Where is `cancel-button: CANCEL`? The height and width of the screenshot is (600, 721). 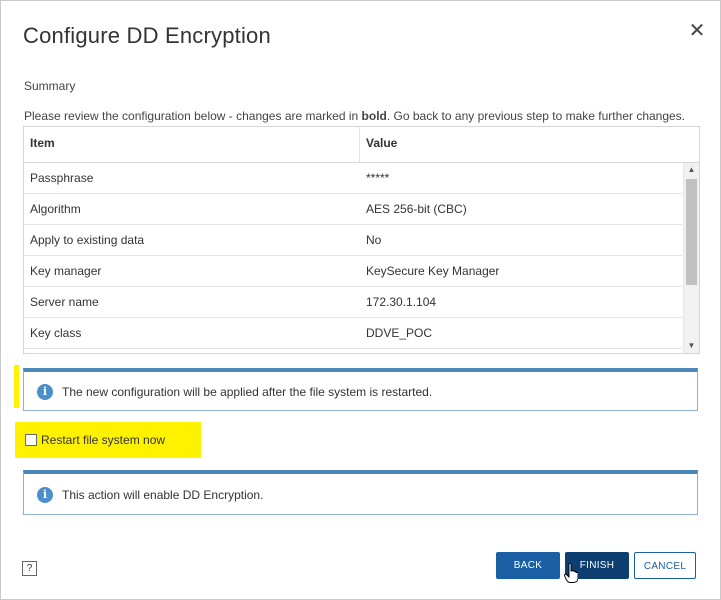
cancel-button: CANCEL is located at coordinates (665, 565).